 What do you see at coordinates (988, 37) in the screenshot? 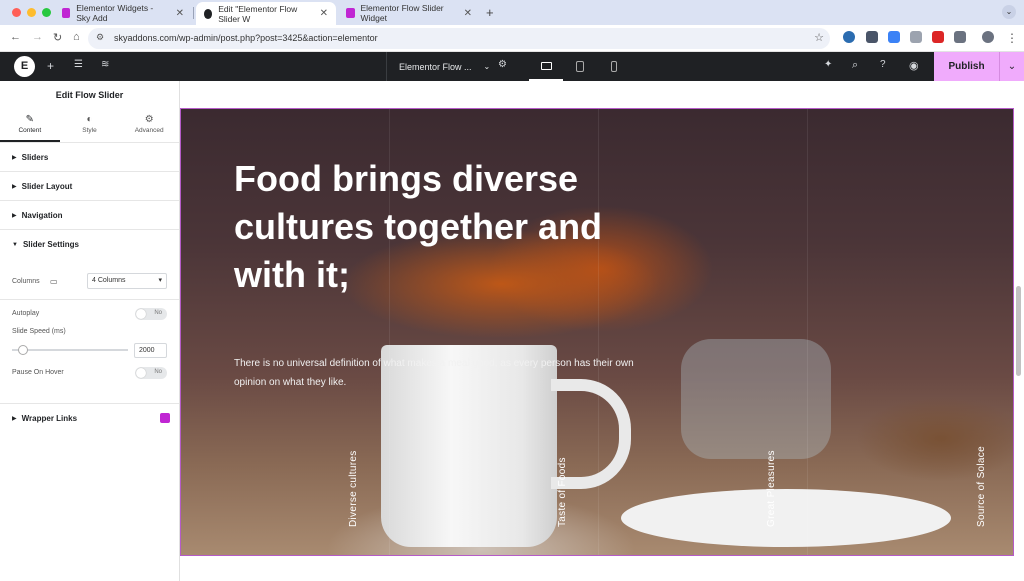
I see `profile-avatar-icon` at bounding box center [988, 37].